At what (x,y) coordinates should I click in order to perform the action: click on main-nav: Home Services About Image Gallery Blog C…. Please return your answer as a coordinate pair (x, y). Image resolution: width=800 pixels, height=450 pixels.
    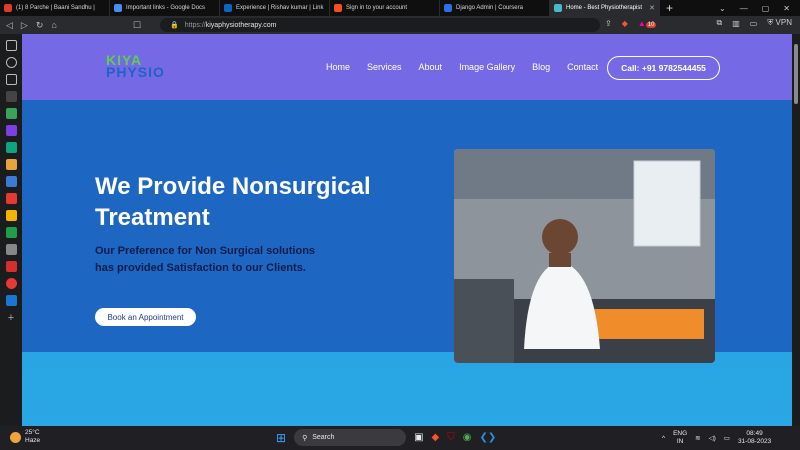
    Looking at the image, I should click on (462, 67).